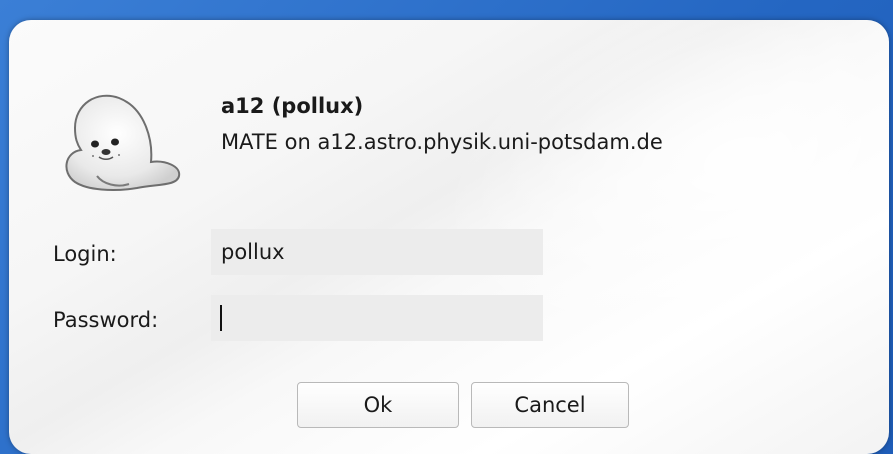 This screenshot has height=454, width=893. I want to click on seal-avatar-icon, so click(123, 142).